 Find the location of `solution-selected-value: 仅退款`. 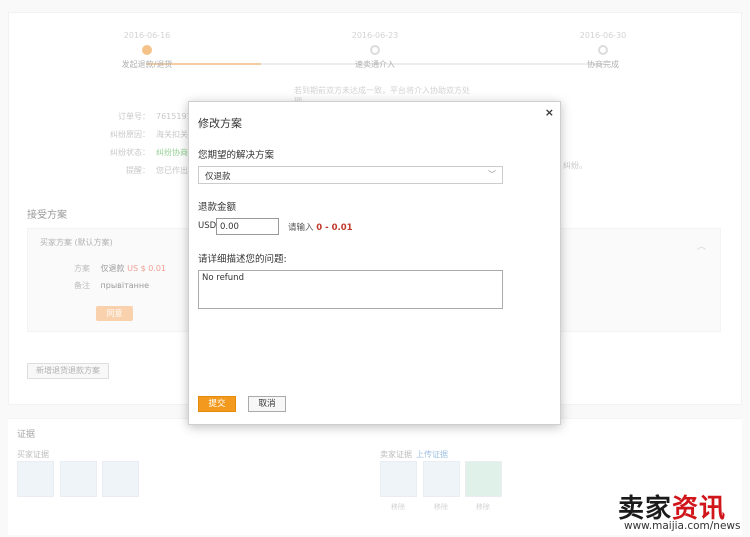

solution-selected-value: 仅退款 is located at coordinates (218, 177).